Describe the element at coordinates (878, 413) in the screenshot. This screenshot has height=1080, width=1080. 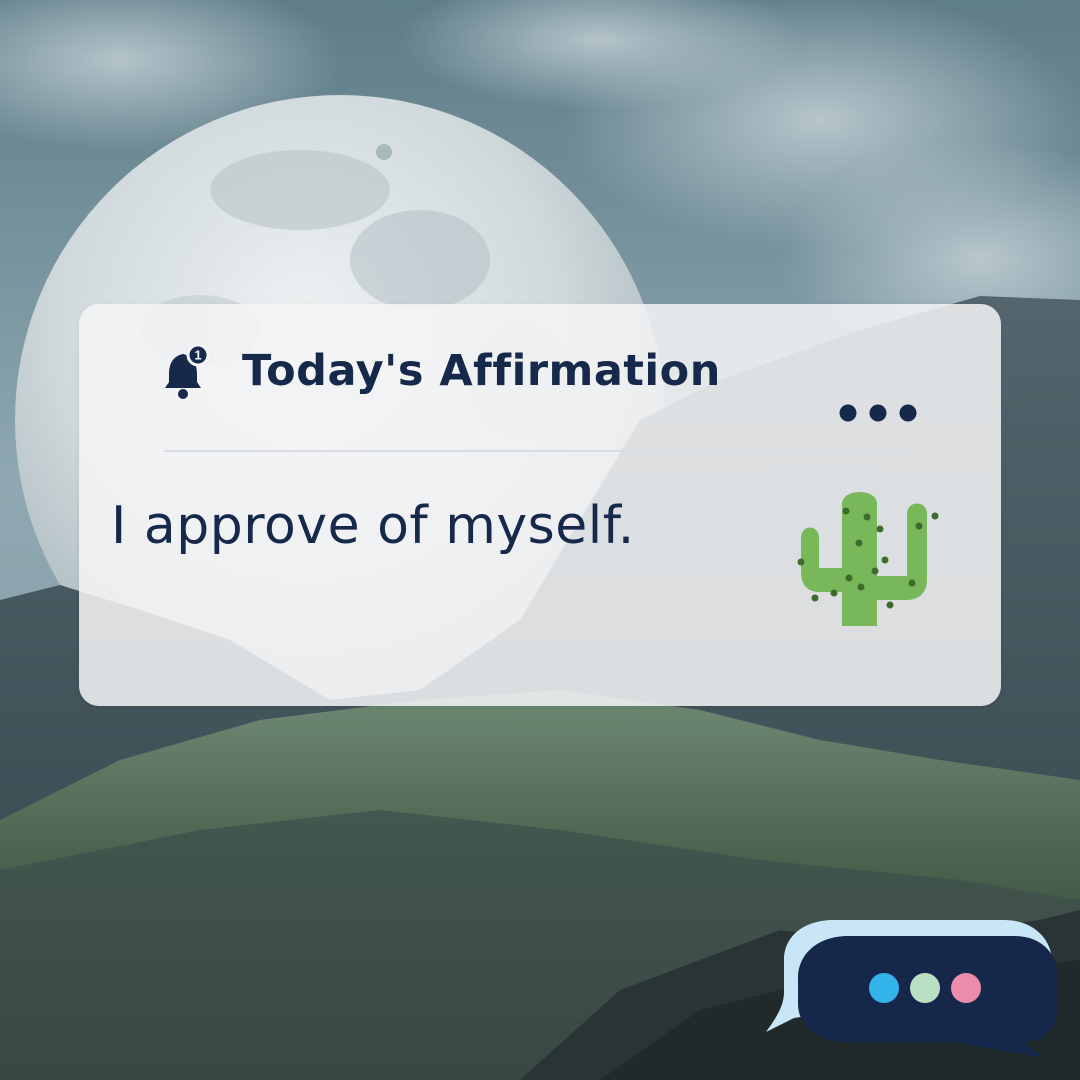
I see `more-horizontal-icon` at that location.